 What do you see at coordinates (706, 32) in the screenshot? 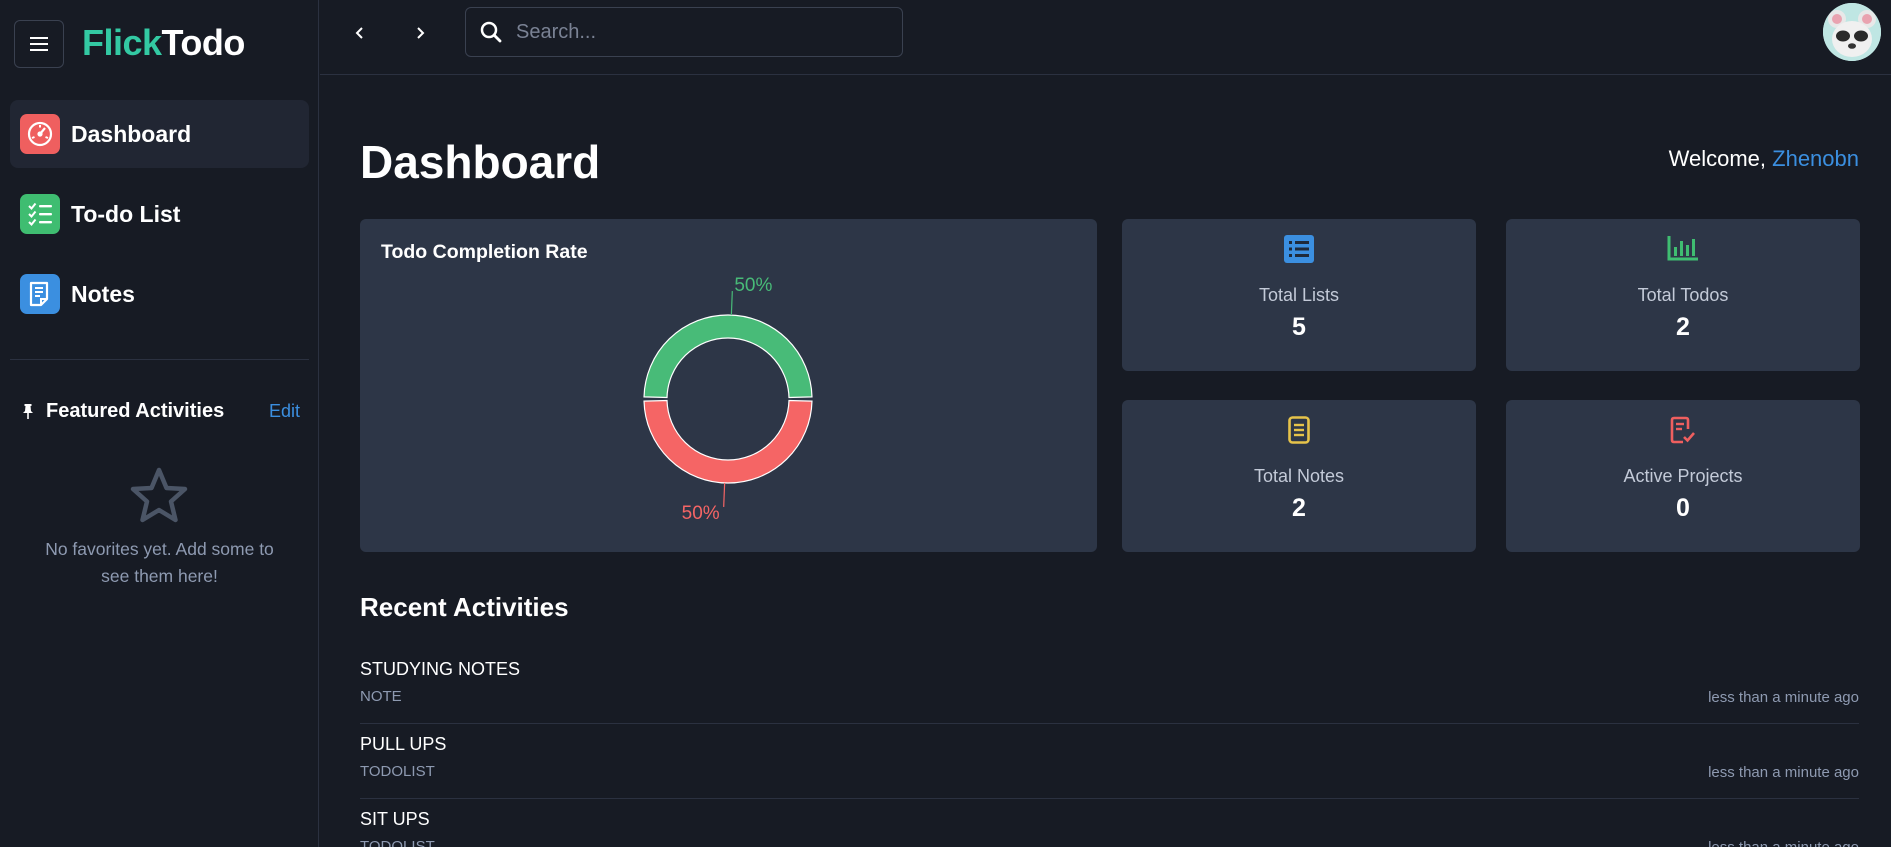
I see `search-input` at bounding box center [706, 32].